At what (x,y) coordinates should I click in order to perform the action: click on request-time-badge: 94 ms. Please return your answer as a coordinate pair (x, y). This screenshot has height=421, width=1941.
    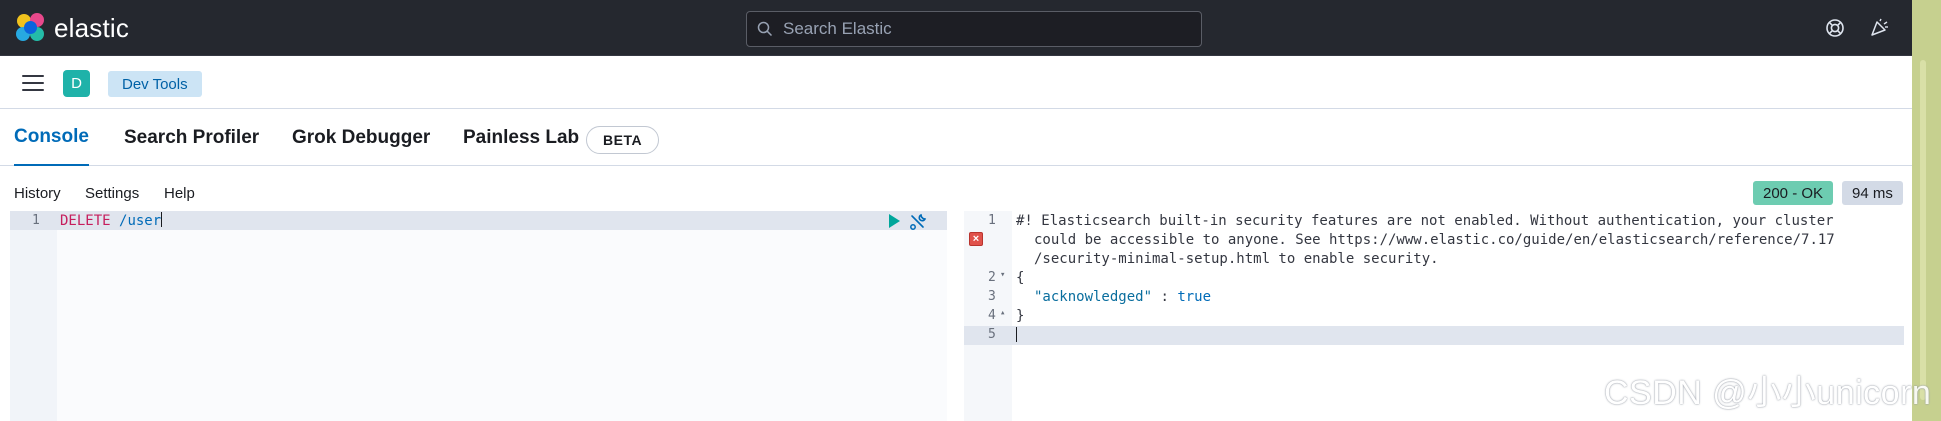
    Looking at the image, I should click on (1872, 193).